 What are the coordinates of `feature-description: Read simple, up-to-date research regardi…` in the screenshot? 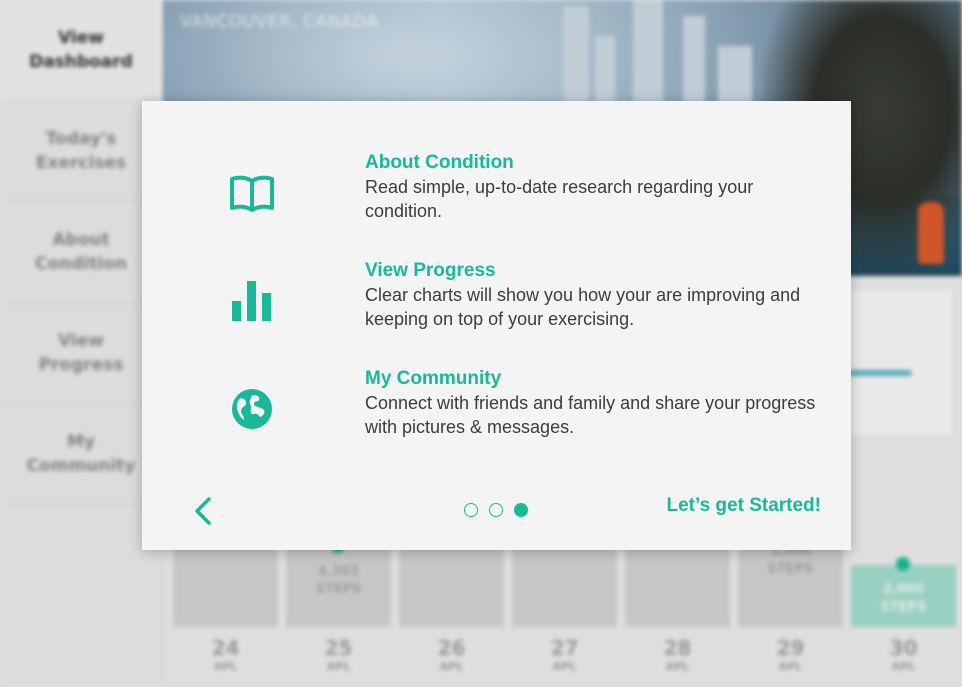 It's located at (559, 199).